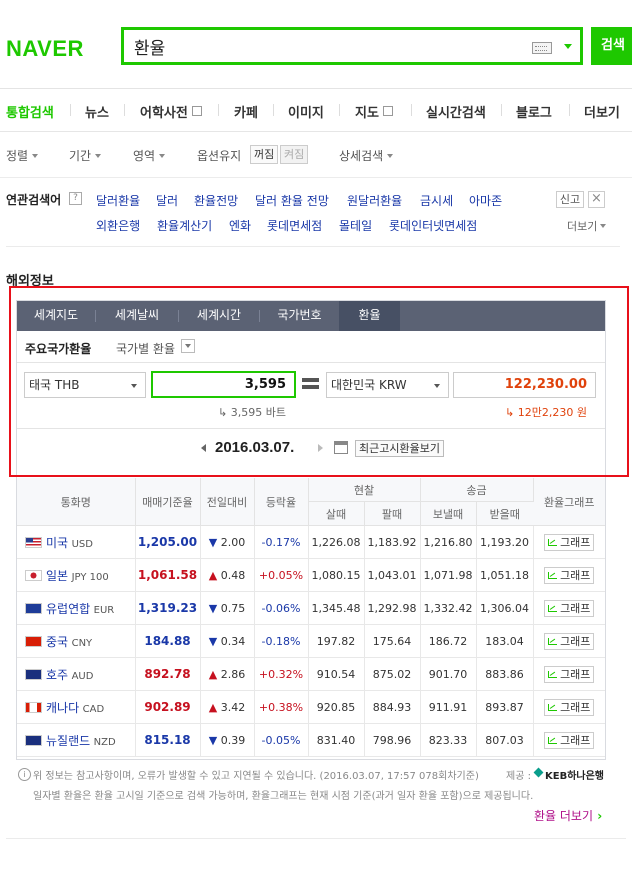 Image resolution: width=632 pixels, height=869 pixels. I want to click on change-arrow-icon: ▲, so click(213, 575).